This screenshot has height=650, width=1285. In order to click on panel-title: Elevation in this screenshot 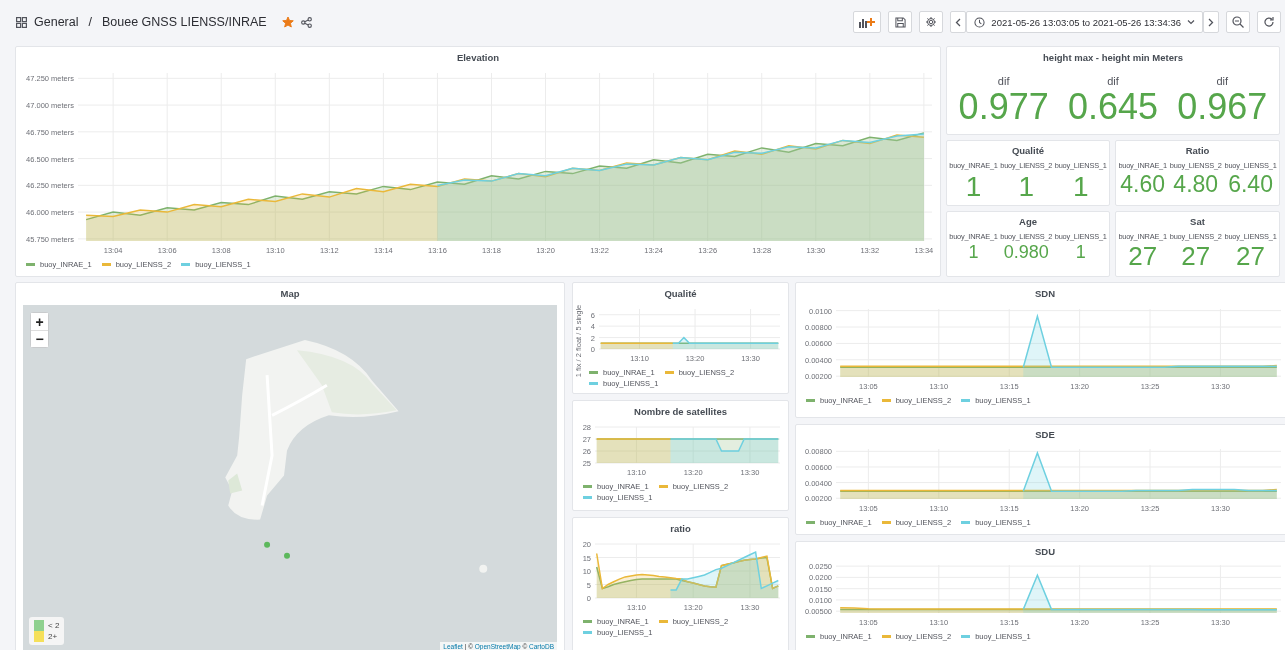, I will do `click(478, 58)`.